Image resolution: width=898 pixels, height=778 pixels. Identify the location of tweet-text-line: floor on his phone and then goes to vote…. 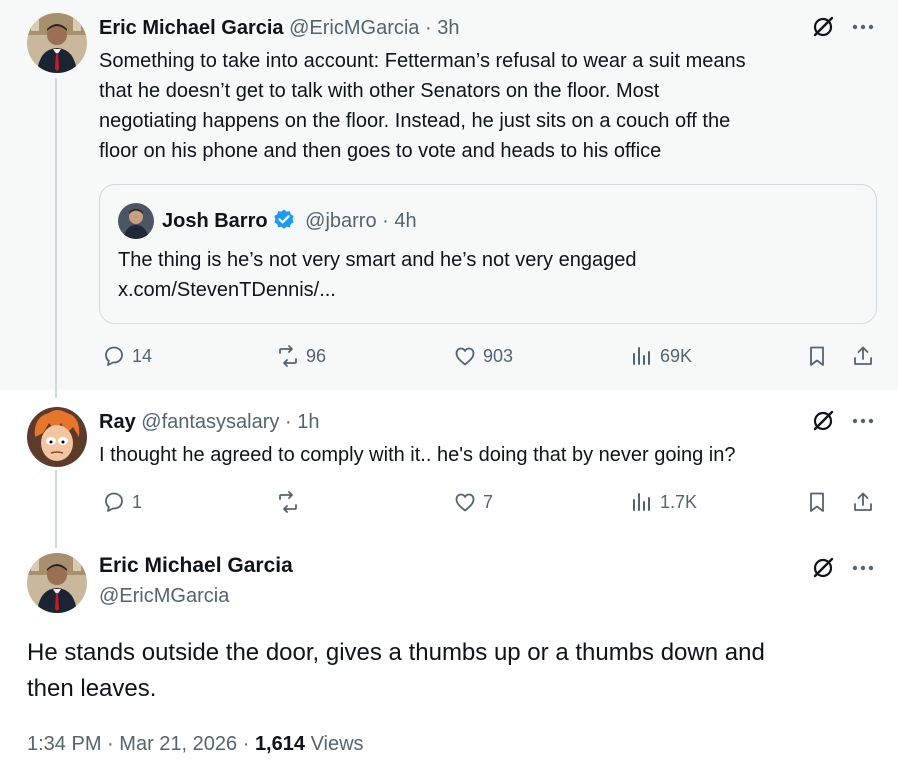
(380, 151).